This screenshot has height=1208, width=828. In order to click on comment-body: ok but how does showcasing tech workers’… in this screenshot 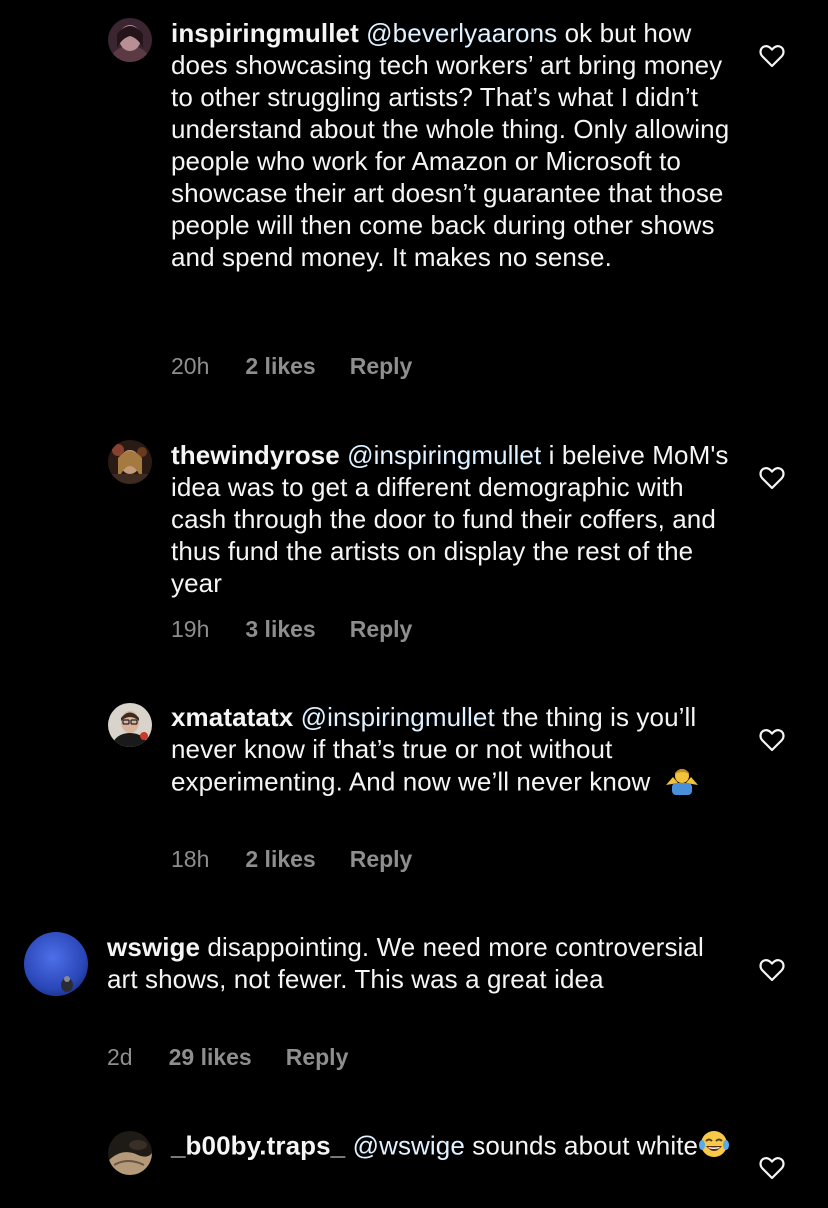, I will do `click(450, 145)`.